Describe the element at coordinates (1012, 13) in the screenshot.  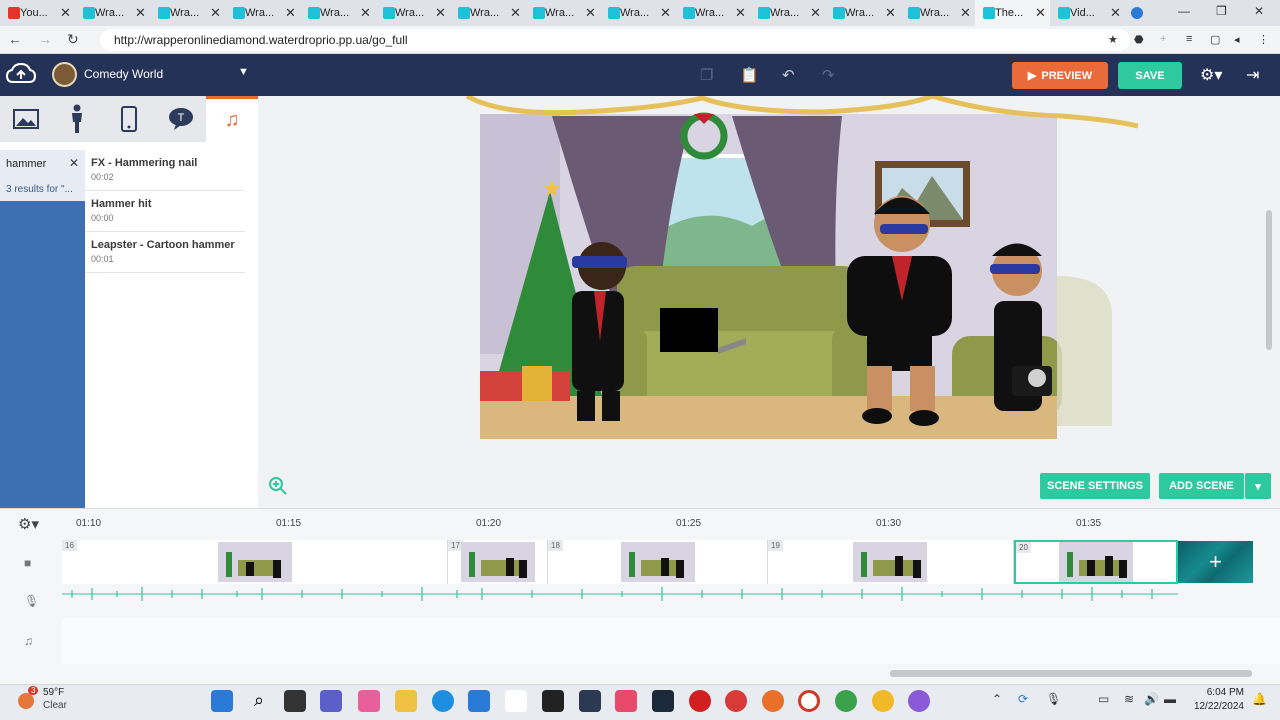
I see `browser-tab: The... ✕` at that location.